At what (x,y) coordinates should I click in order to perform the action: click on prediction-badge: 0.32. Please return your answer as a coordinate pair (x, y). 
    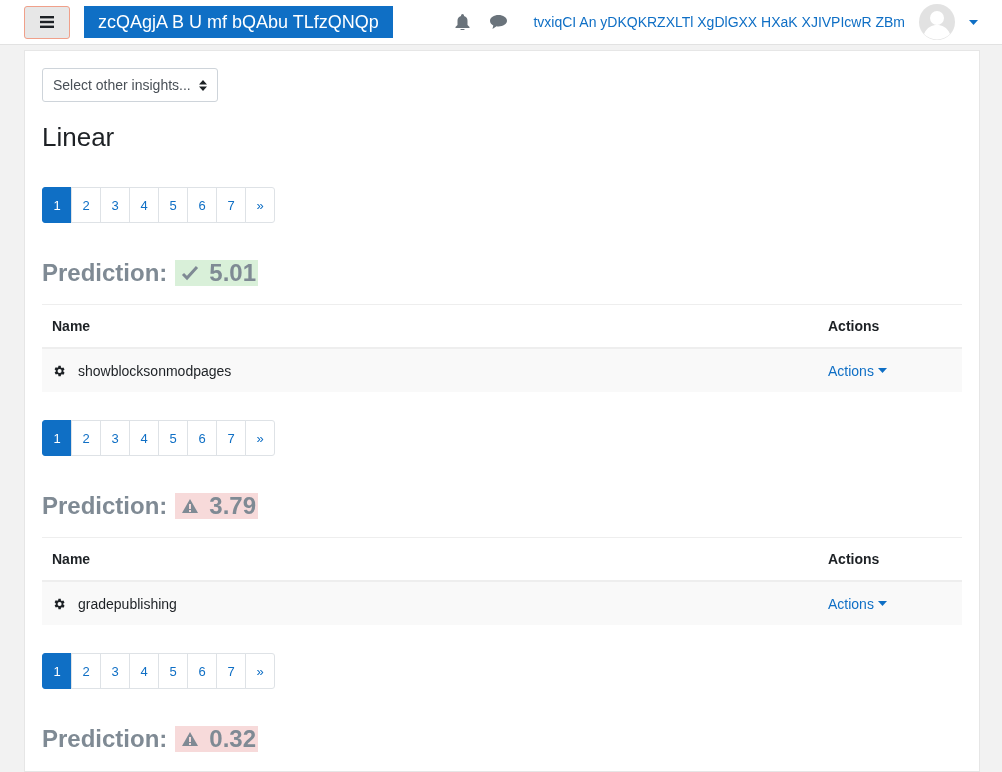
    Looking at the image, I should click on (217, 739).